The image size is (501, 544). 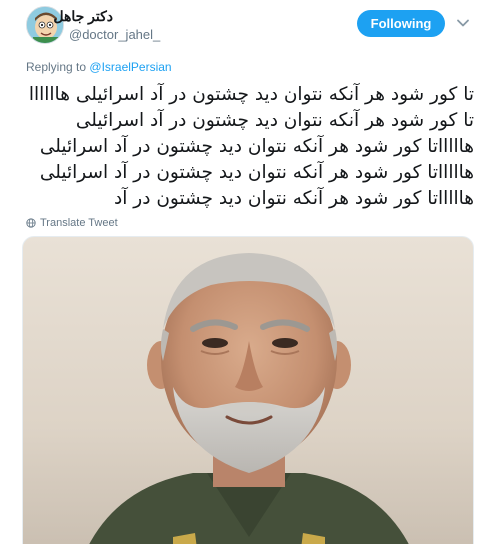 I want to click on translate-tweet-link: Translate Tweet, so click(x=72, y=223).